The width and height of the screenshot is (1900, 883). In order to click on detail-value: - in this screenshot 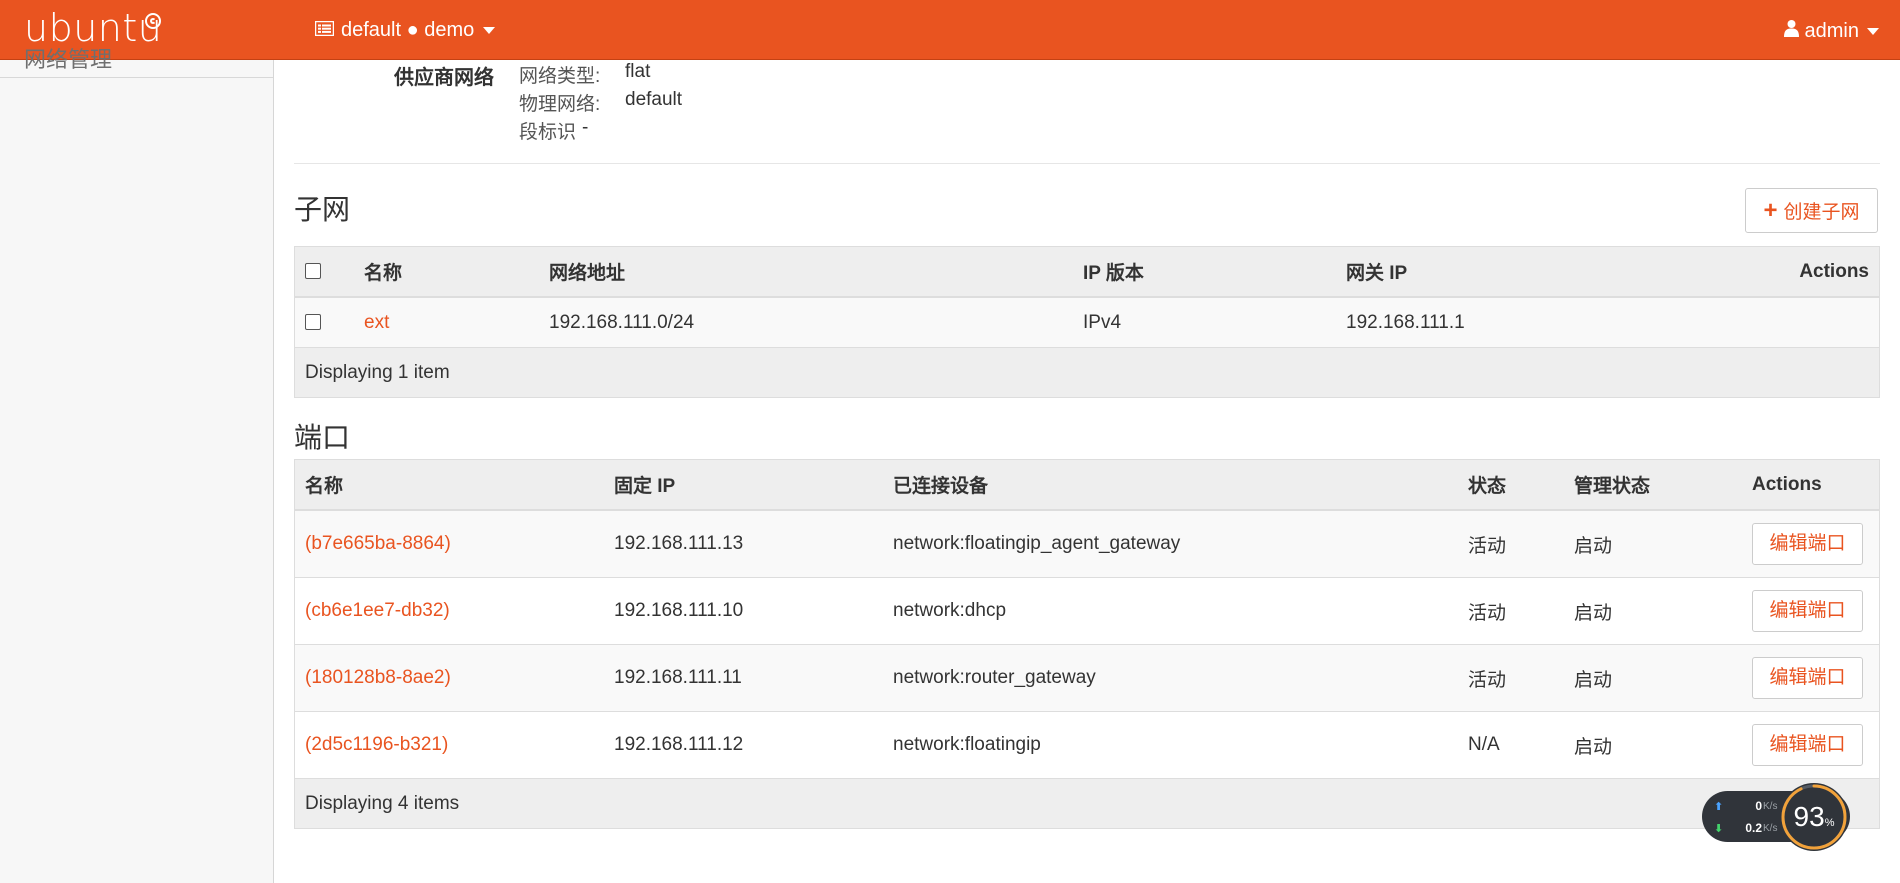, I will do `click(585, 127)`.